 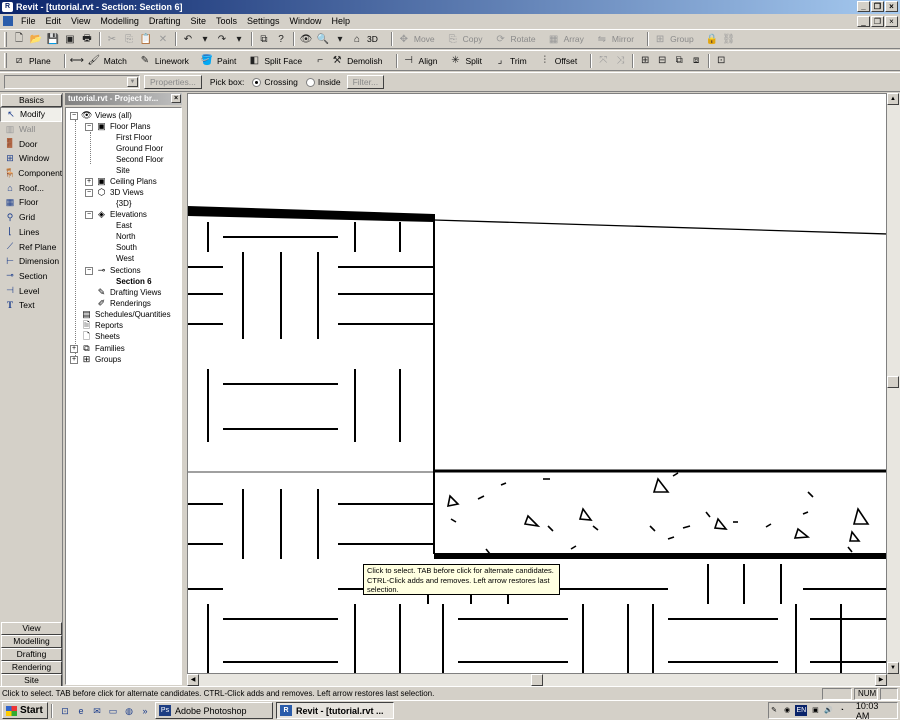 I want to click on tray-scheduler-icon: ◔, so click(x=842, y=710).